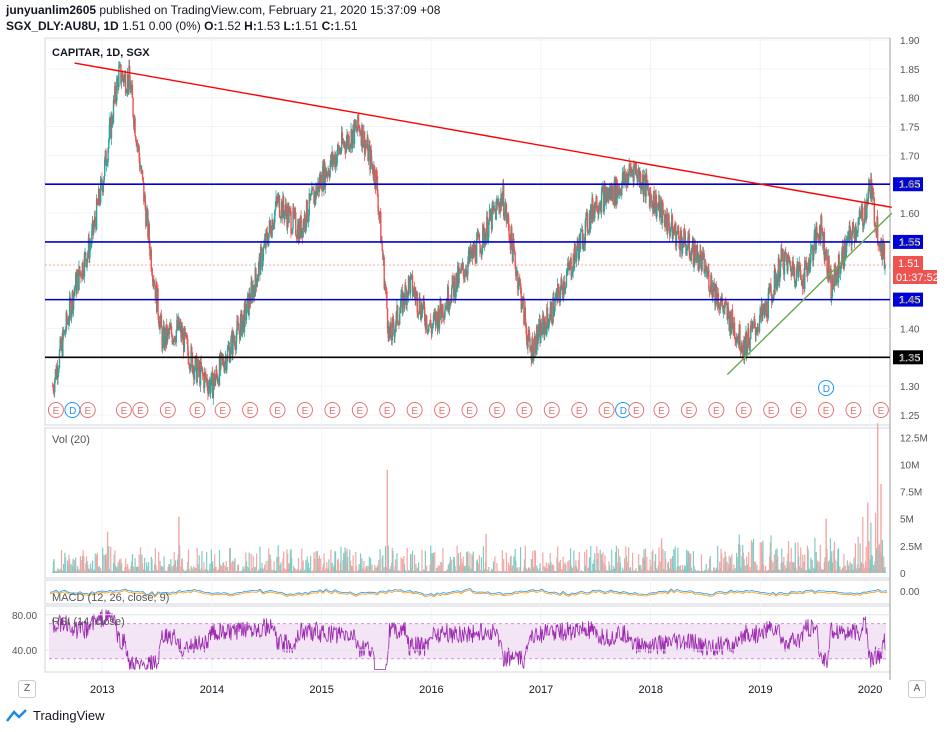 This screenshot has height=732, width=950. I want to click on price-tick-label: 1.90, so click(910, 41).